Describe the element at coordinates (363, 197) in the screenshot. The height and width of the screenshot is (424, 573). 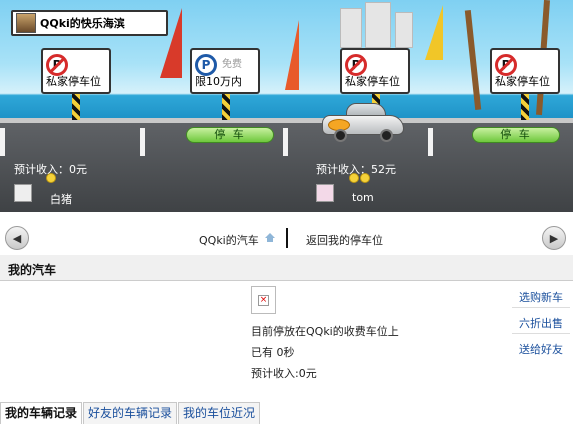
I see `owner-name: tom` at that location.